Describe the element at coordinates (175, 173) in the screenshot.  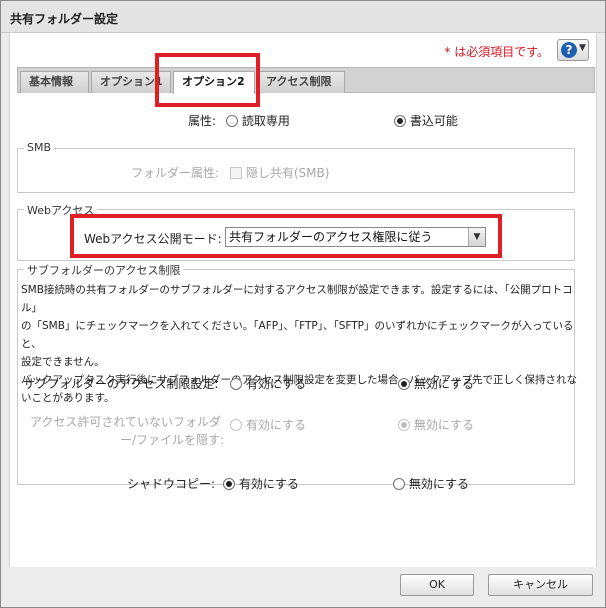
I see `folder-attribute-label: フォルダー属性:` at that location.